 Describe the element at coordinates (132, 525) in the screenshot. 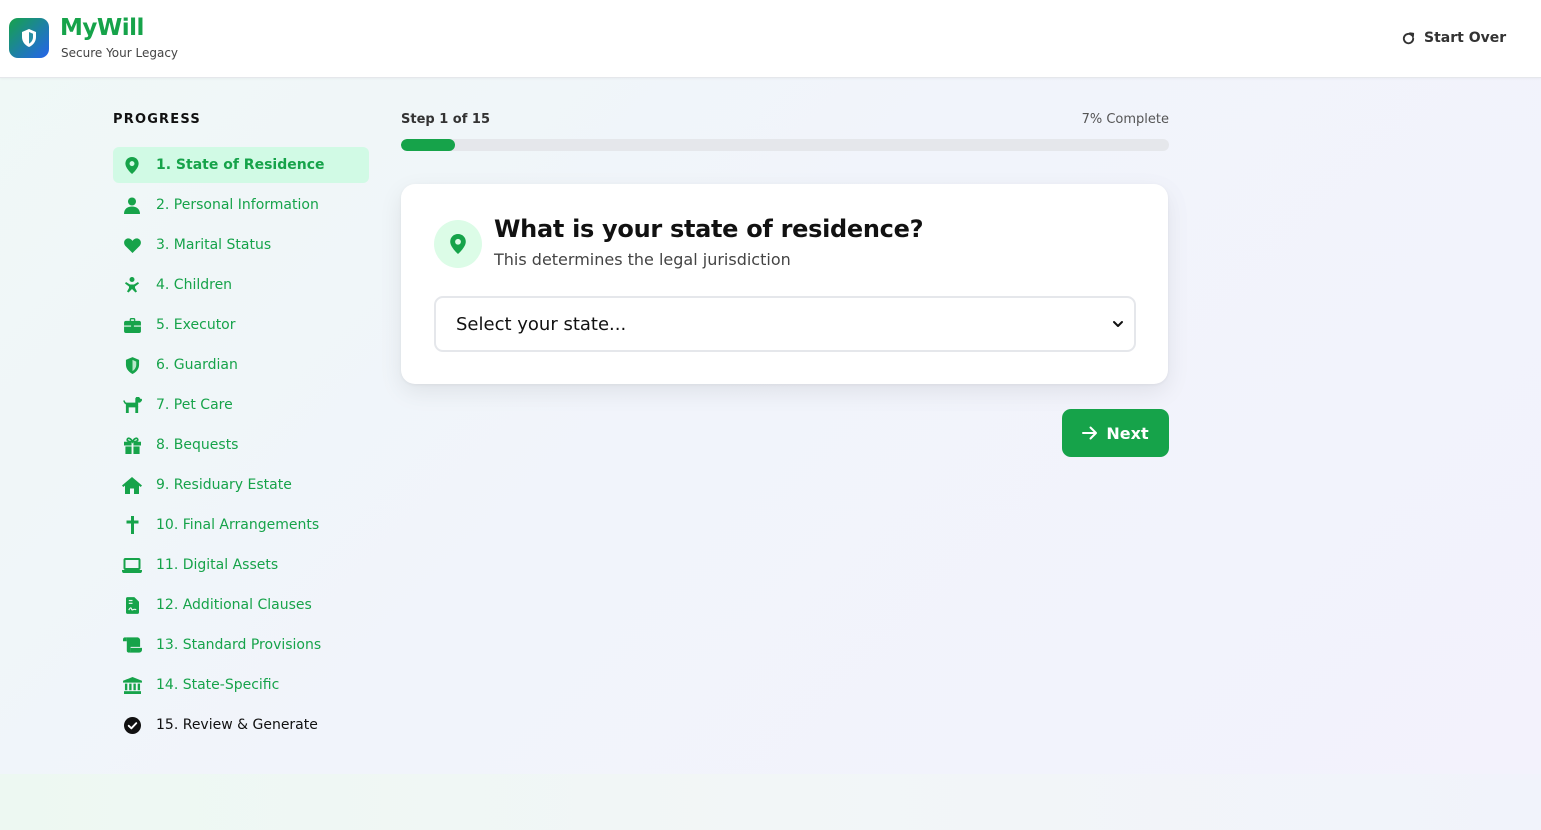

I see `cross-icon` at that location.